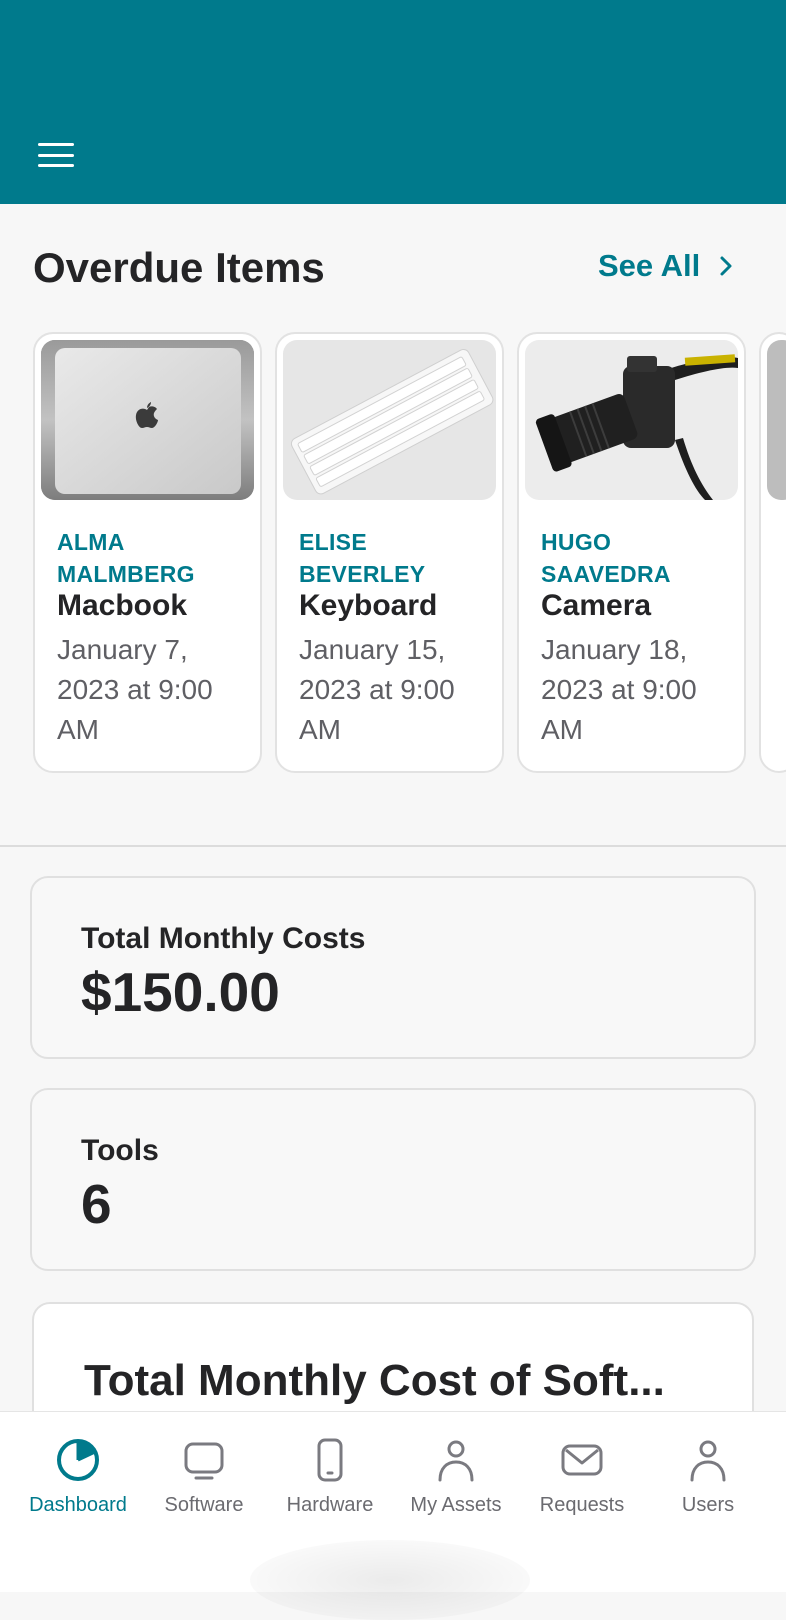 The image size is (786, 1620). I want to click on dashboard-icon, so click(78, 1460).